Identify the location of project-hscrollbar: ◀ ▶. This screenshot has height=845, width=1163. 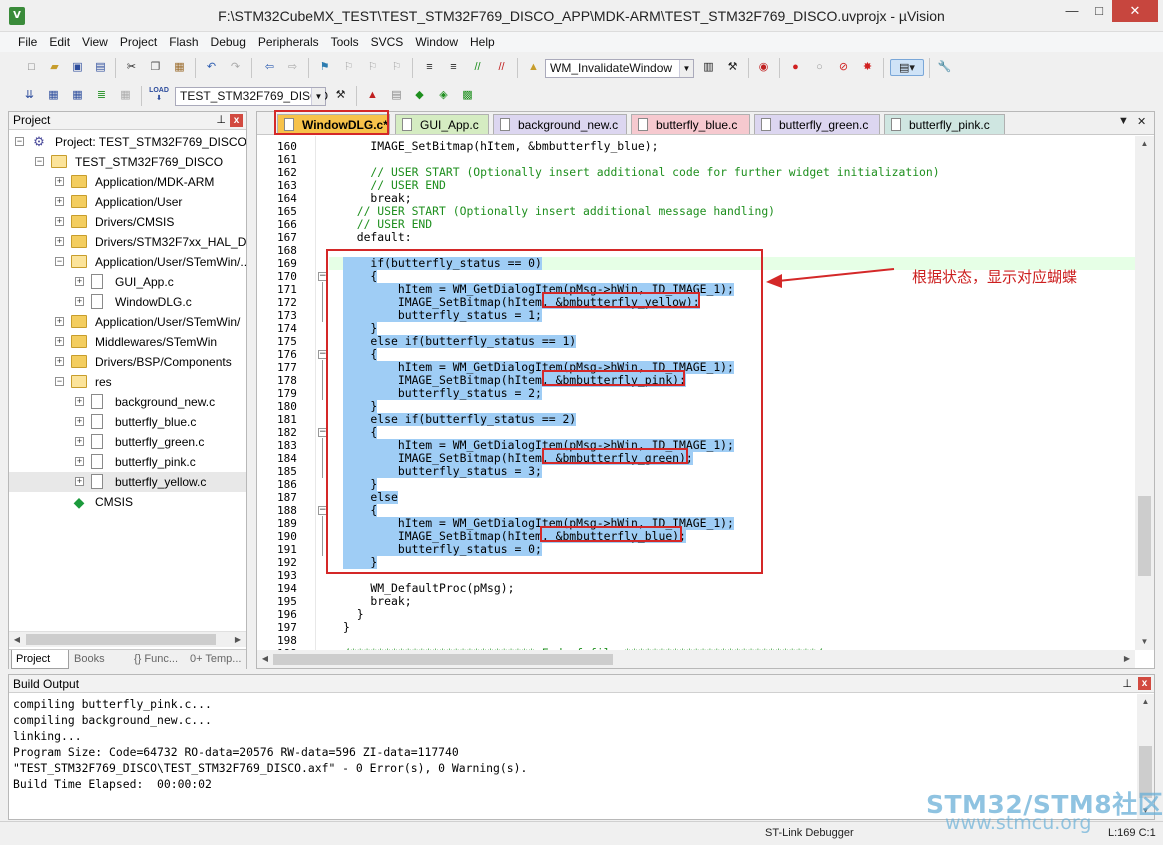
(127, 639).